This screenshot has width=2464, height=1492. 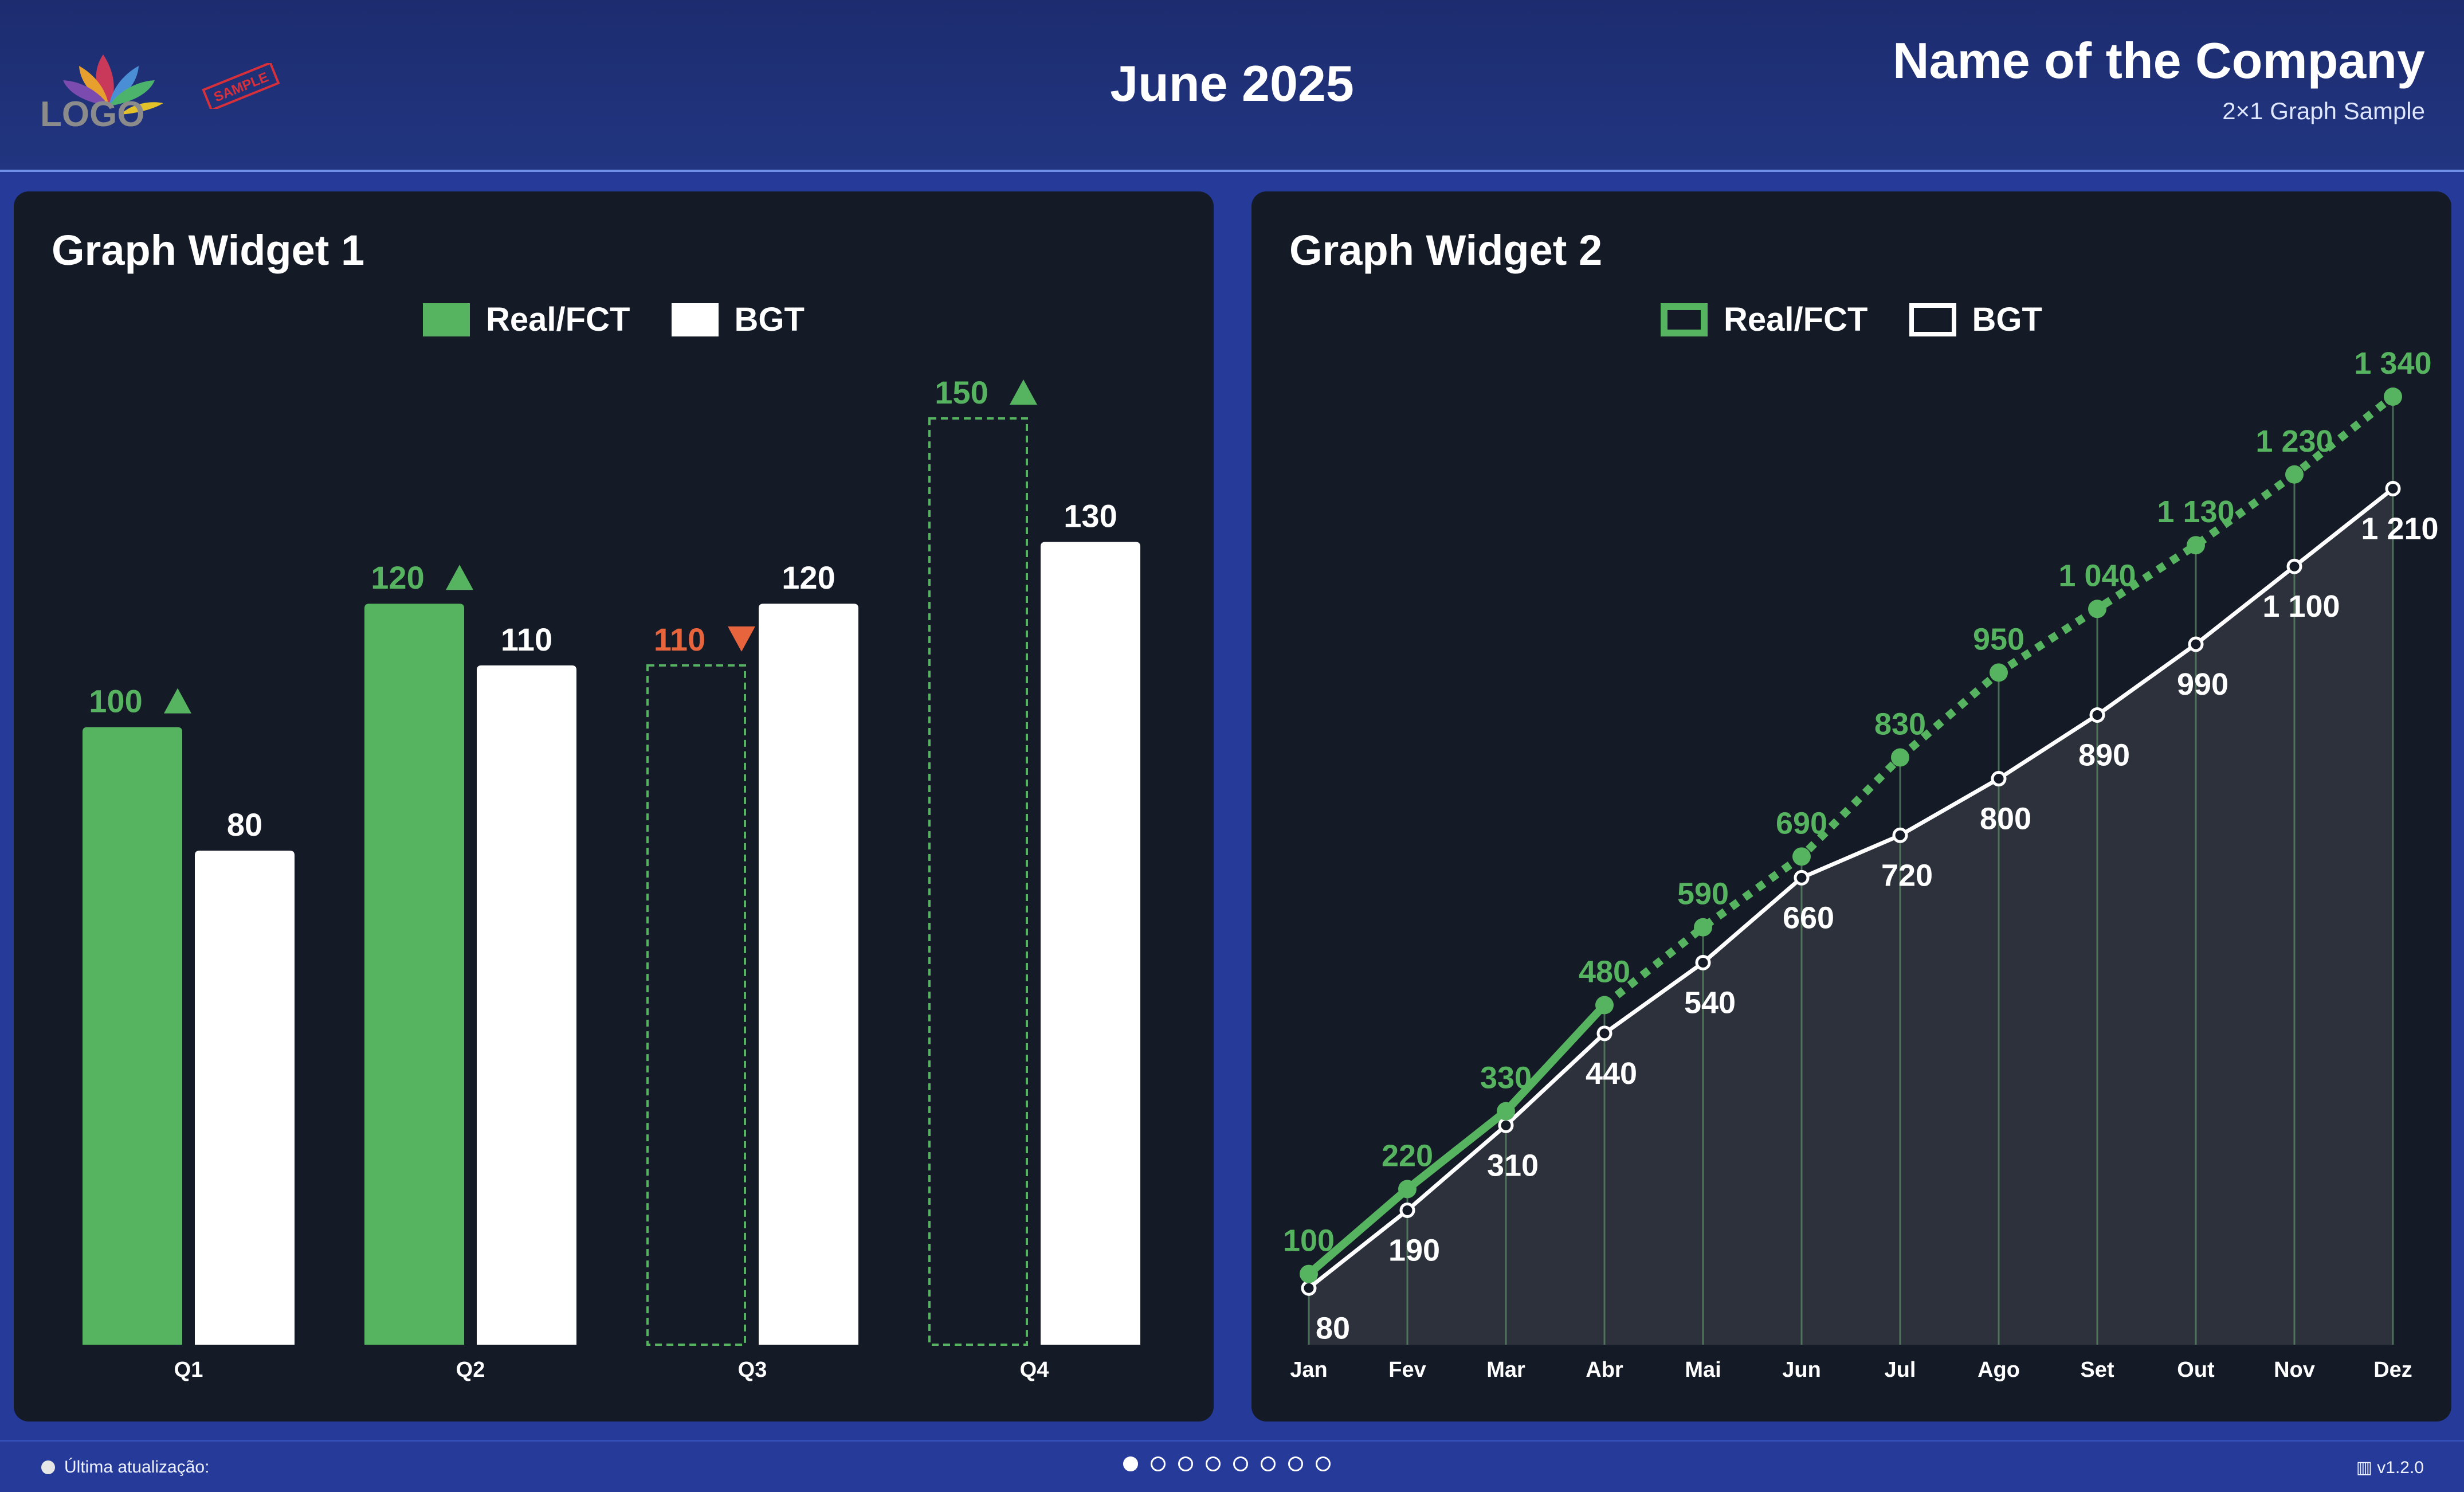 What do you see at coordinates (2294, 1370) in the screenshot?
I see `x-tick-label: Nov` at bounding box center [2294, 1370].